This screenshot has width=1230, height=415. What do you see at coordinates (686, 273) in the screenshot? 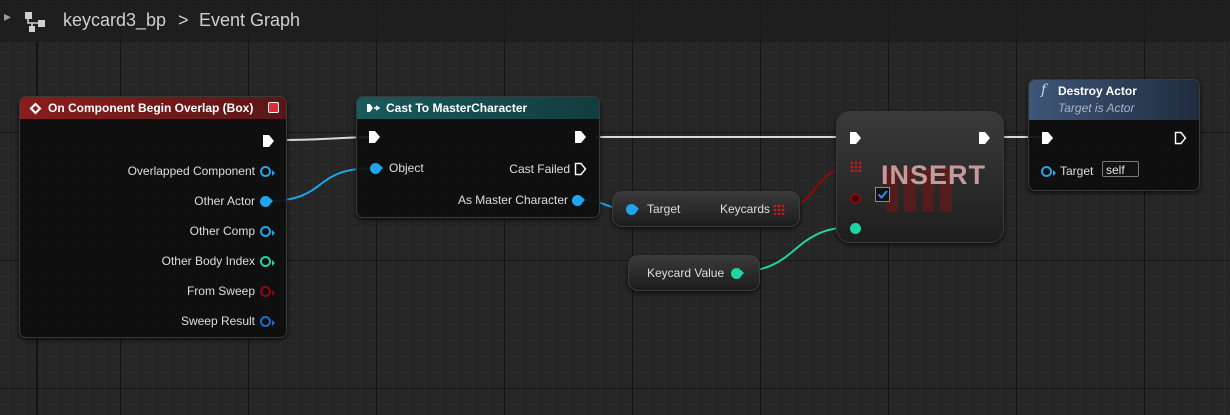
I see `keycard-value-label: Keycard Value` at bounding box center [686, 273].